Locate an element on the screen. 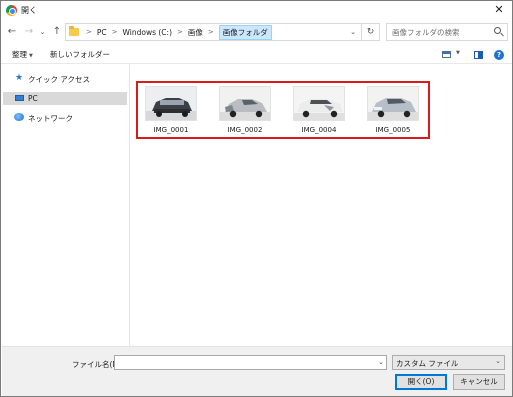 This screenshot has height=397, width=513. recent-locations-button: ⌄ is located at coordinates (42, 32).